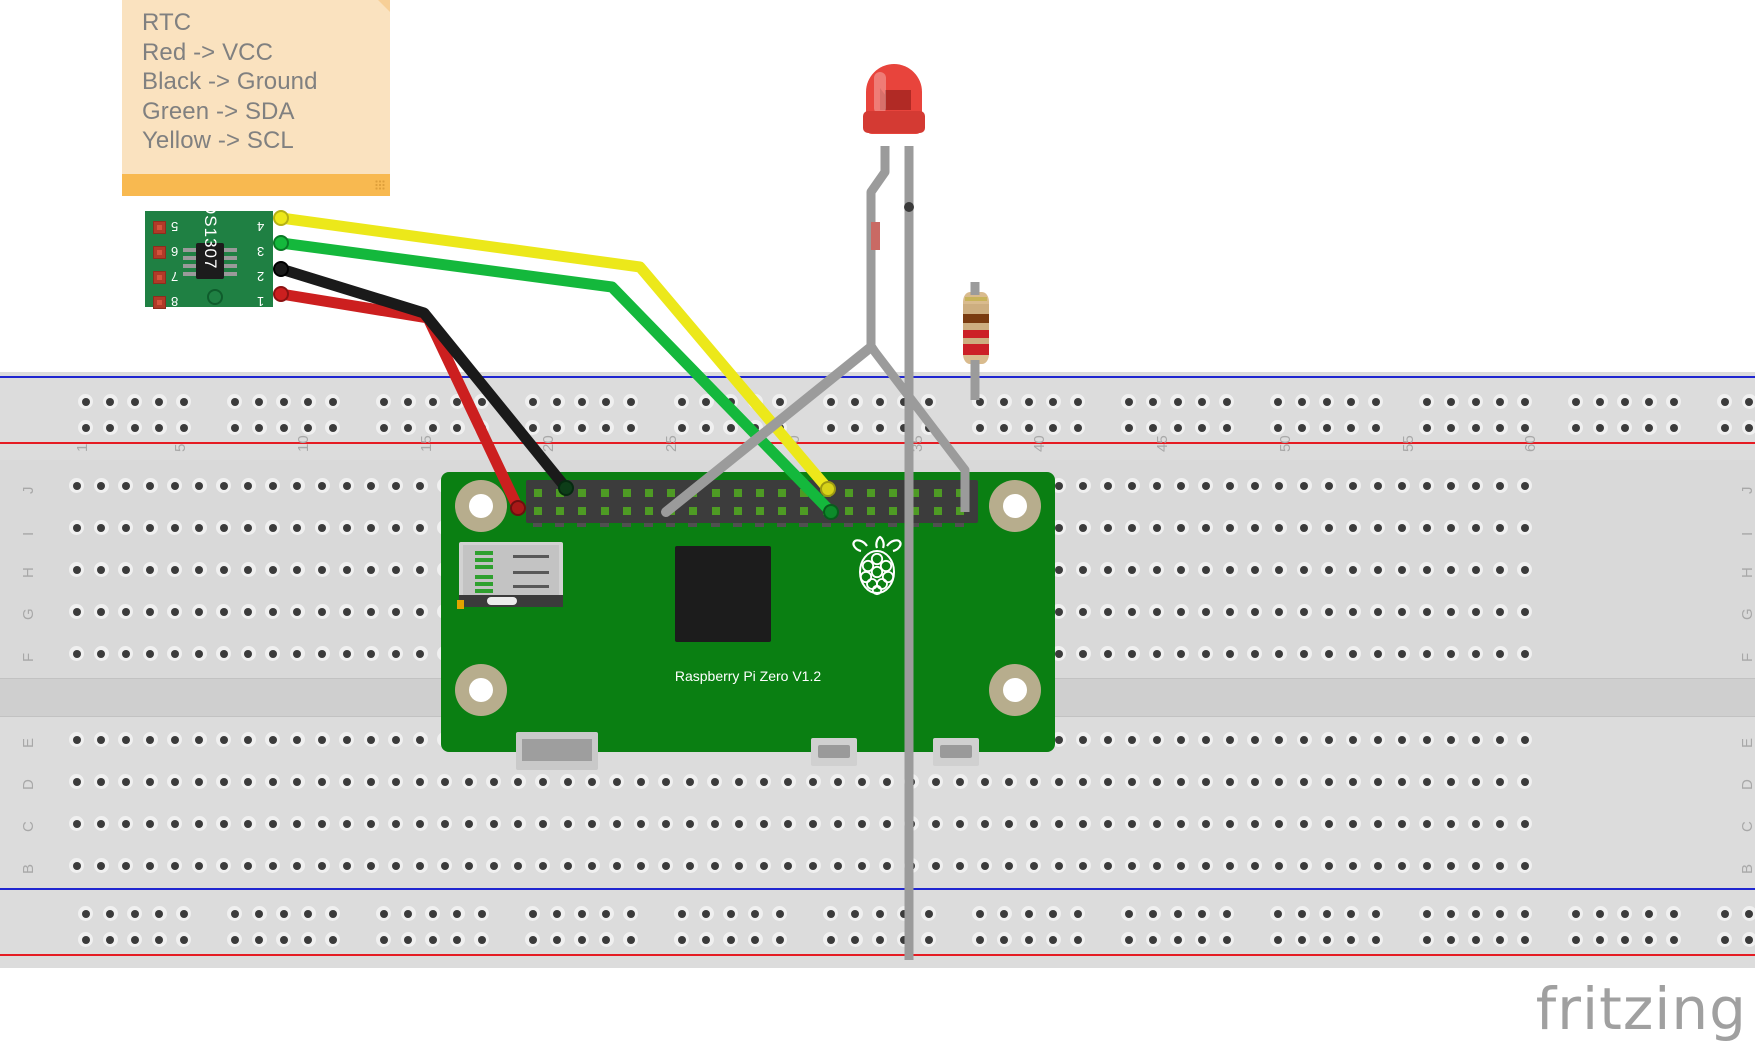  Describe the element at coordinates (281, 218) in the screenshot. I see `yellow-wire-end` at that location.